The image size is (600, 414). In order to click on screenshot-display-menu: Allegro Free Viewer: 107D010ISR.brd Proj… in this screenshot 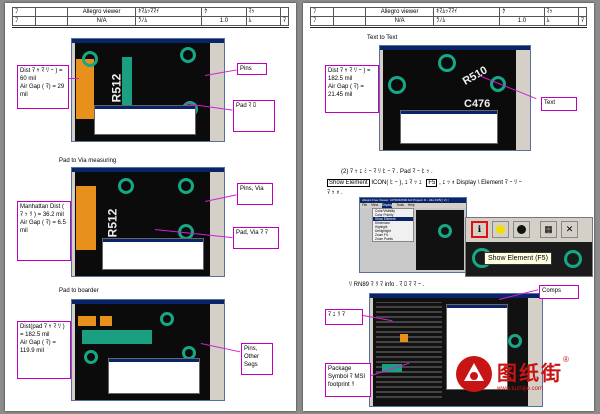, I will do `click(413, 235)`.